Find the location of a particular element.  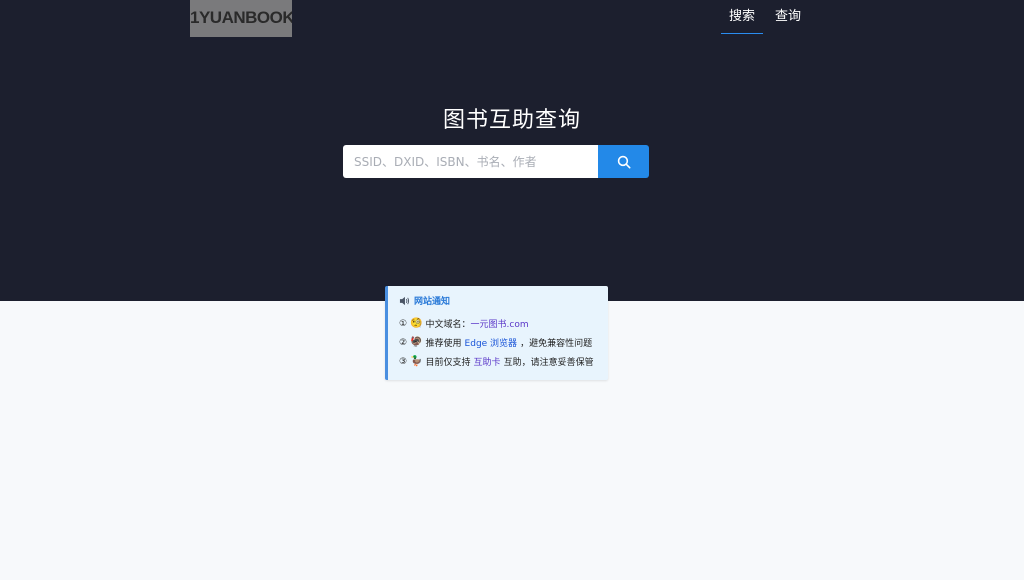

speaker-icon is located at coordinates (404, 300).